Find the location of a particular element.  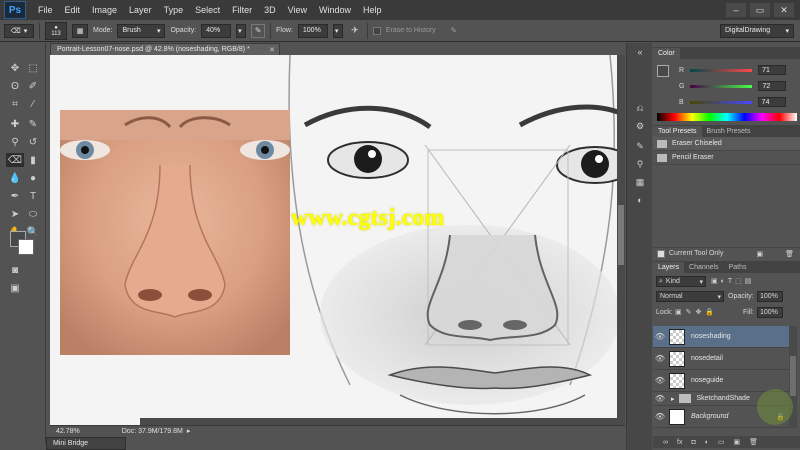

close-tab-icon: ✕ is located at coordinates (272, 50).